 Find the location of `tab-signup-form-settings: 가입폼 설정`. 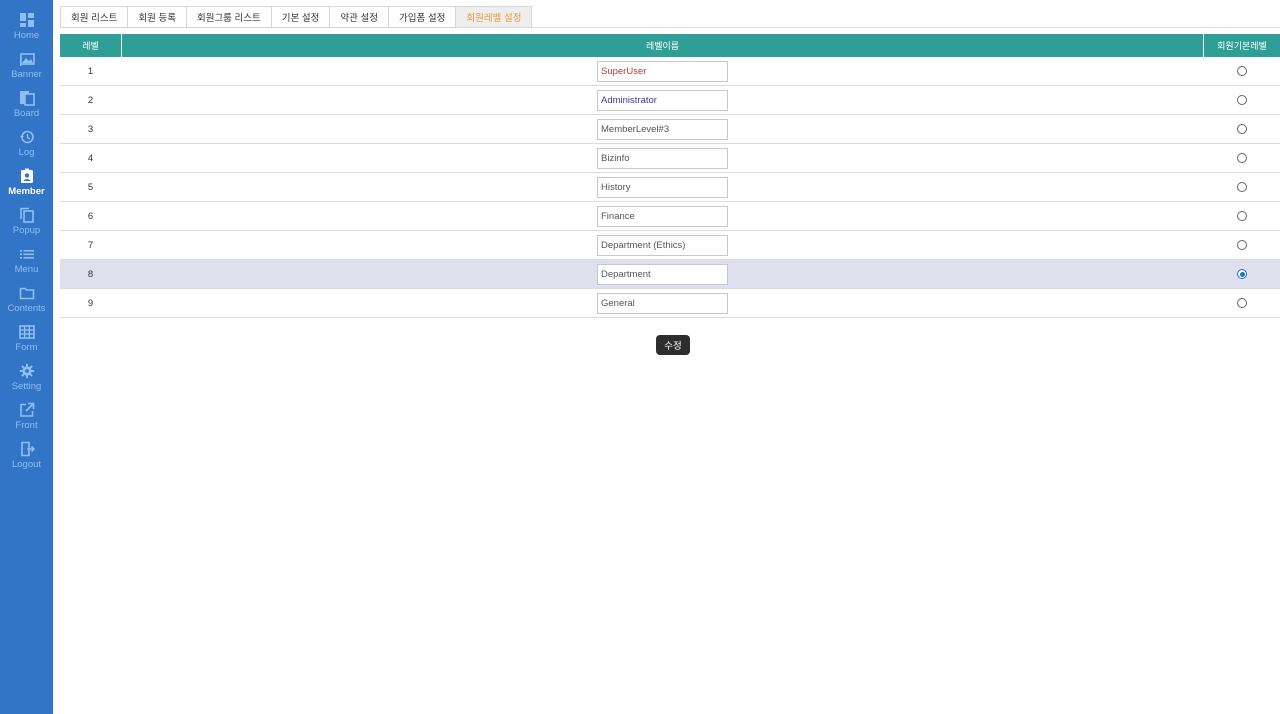

tab-signup-form-settings: 가입폼 설정 is located at coordinates (423, 17).